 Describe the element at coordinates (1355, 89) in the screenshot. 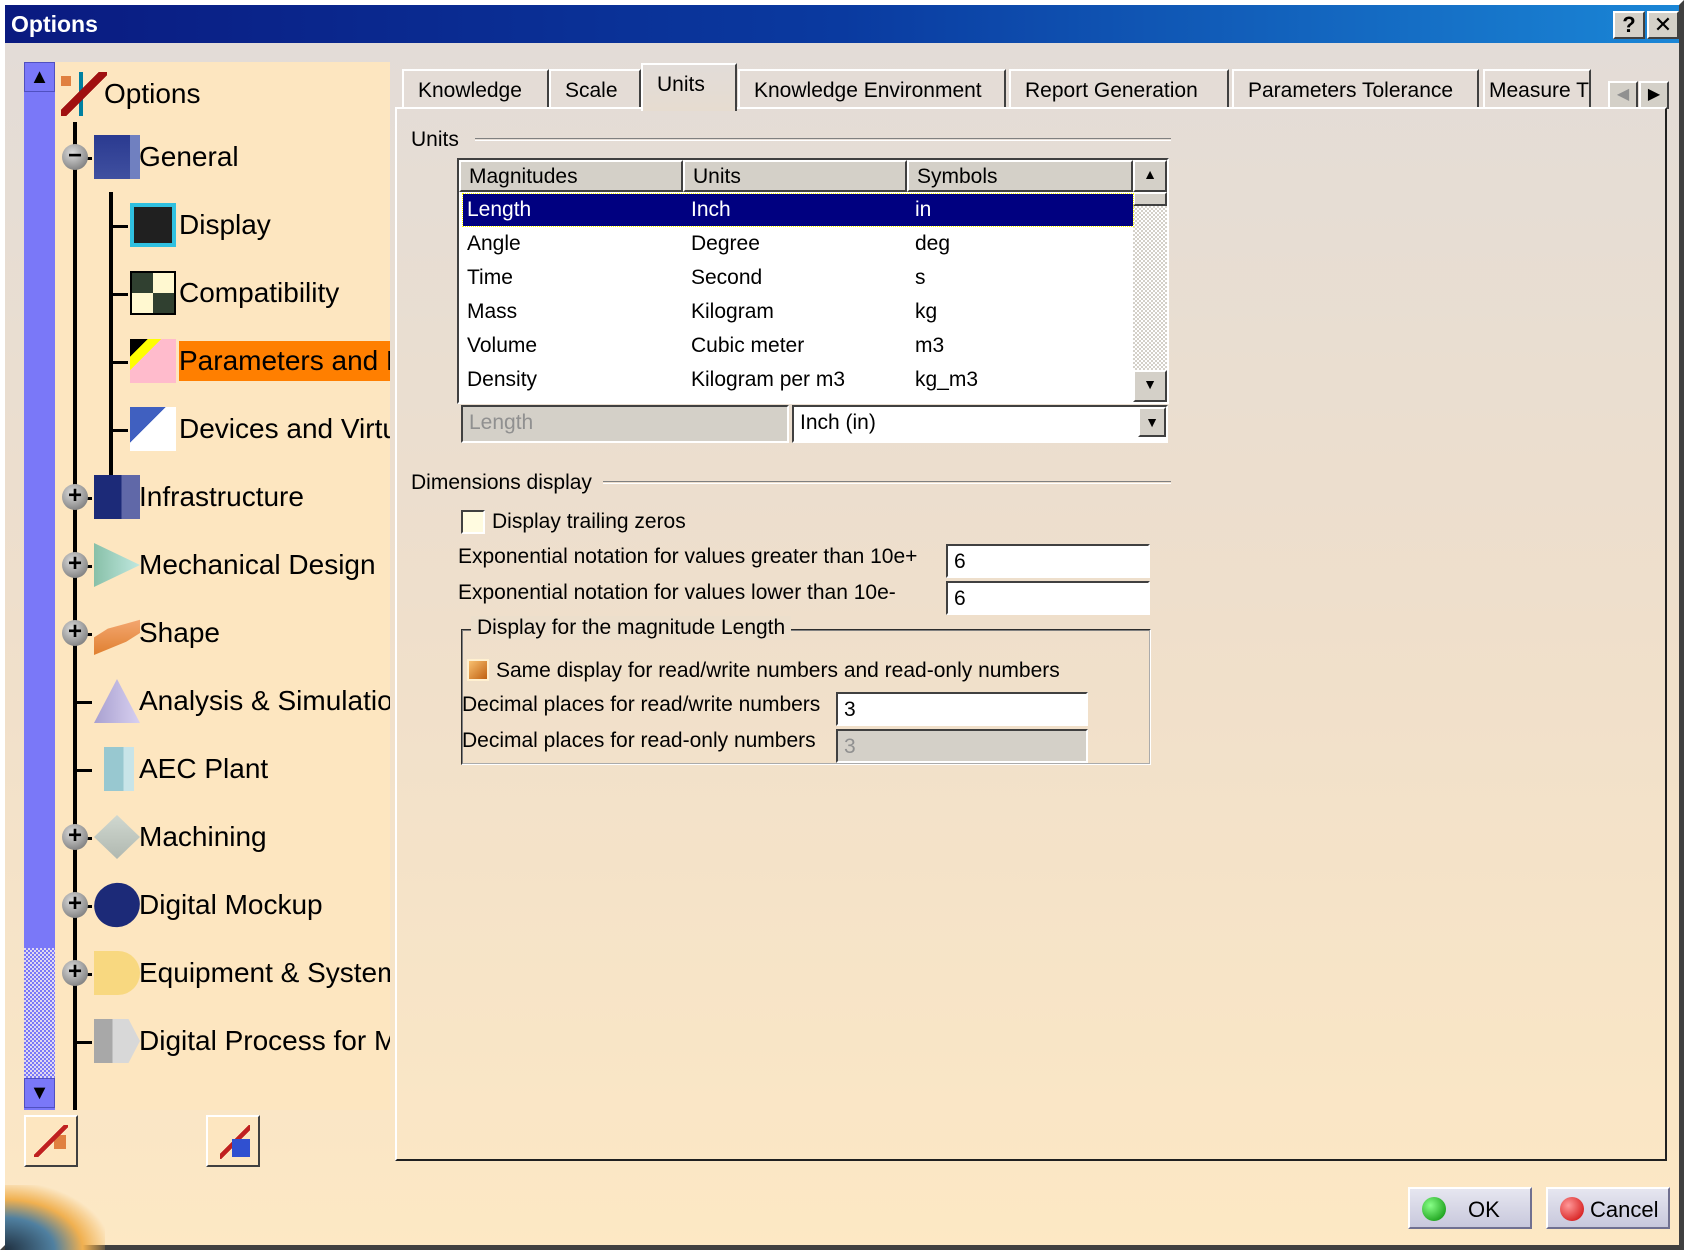

I see `tab-parameters-tolerance: Parameters Tolerance` at that location.